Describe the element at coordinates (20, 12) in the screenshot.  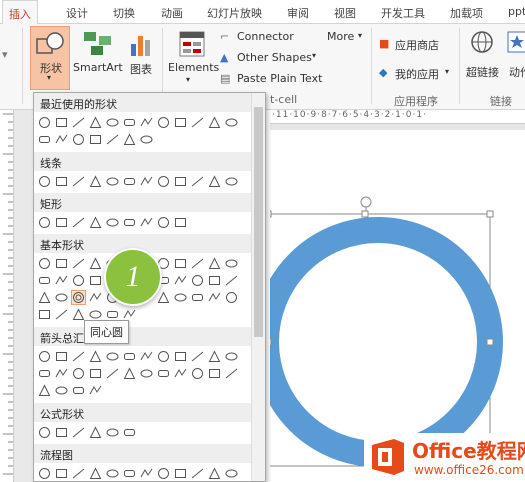
I see `tab-insert: 插入` at that location.